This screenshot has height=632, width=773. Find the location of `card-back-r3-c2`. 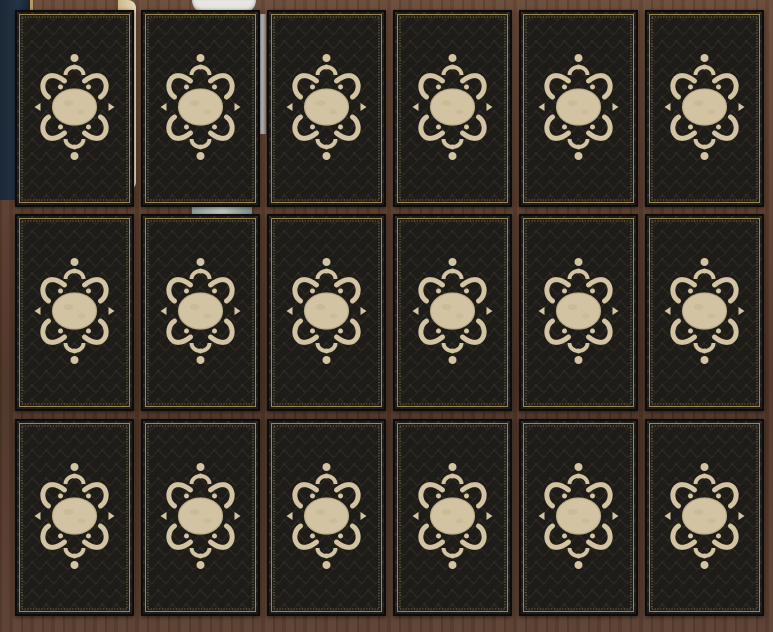

card-back-r3-c2 is located at coordinates (200, 517).